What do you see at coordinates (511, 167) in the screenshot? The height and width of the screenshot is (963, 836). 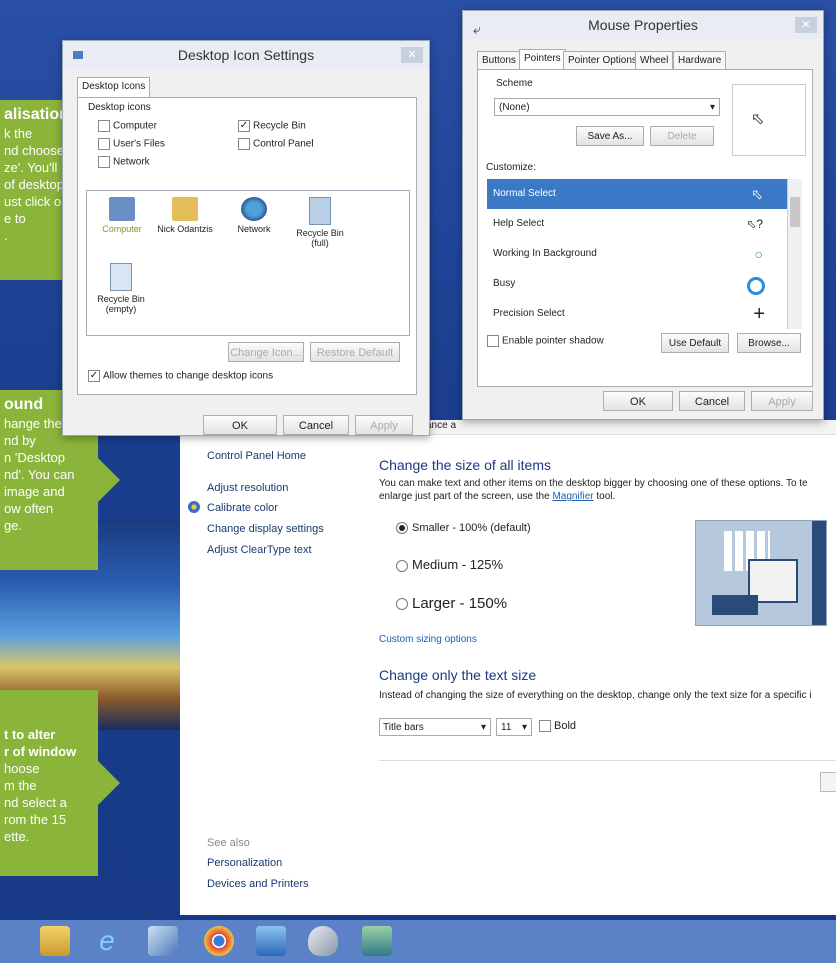 I see `customize-label: Customize:` at bounding box center [511, 167].